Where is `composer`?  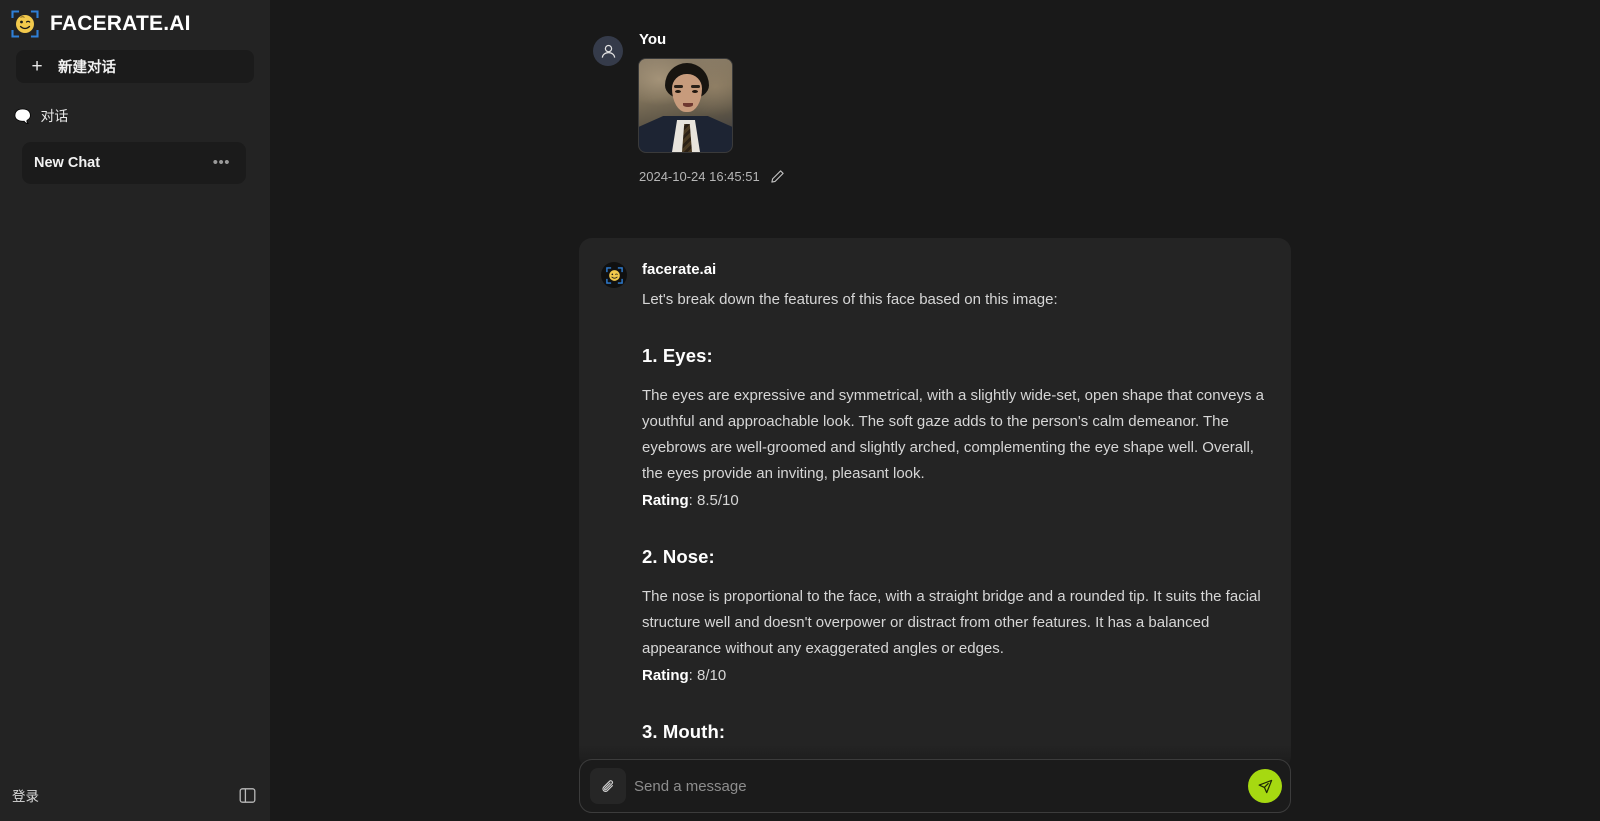 composer is located at coordinates (935, 786).